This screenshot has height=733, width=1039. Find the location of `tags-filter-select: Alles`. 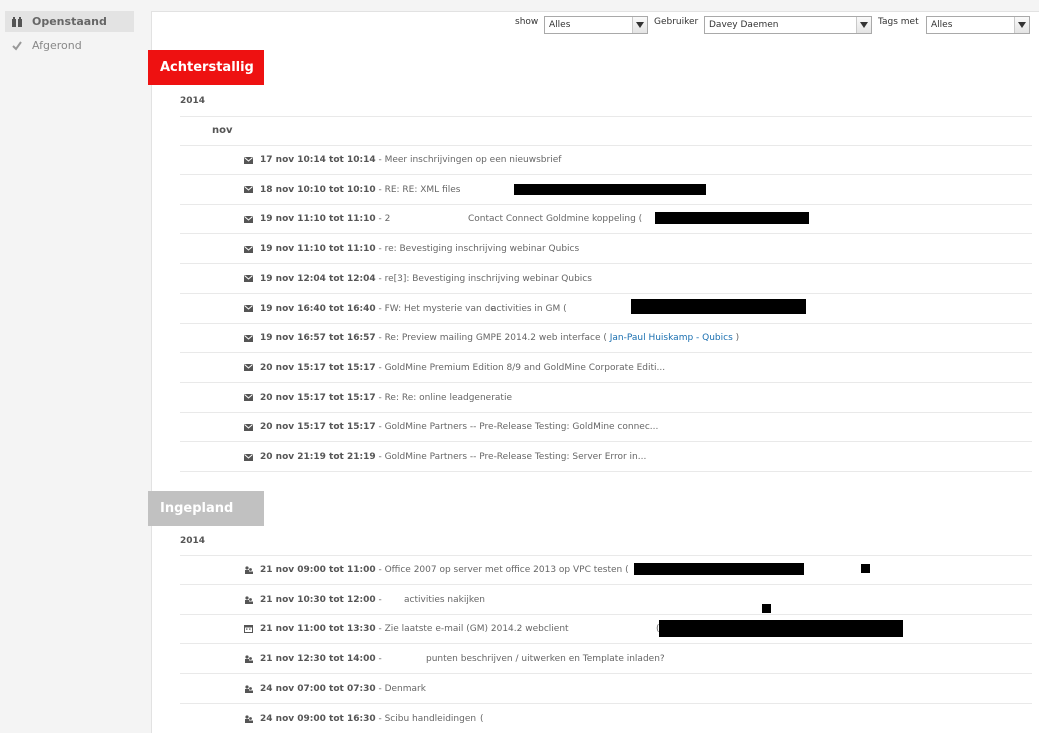

tags-filter-select: Alles is located at coordinates (978, 25).